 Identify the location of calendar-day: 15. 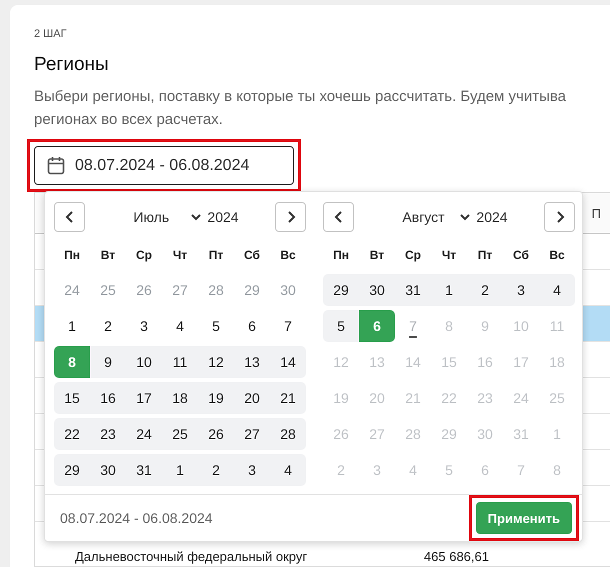
(72, 398).